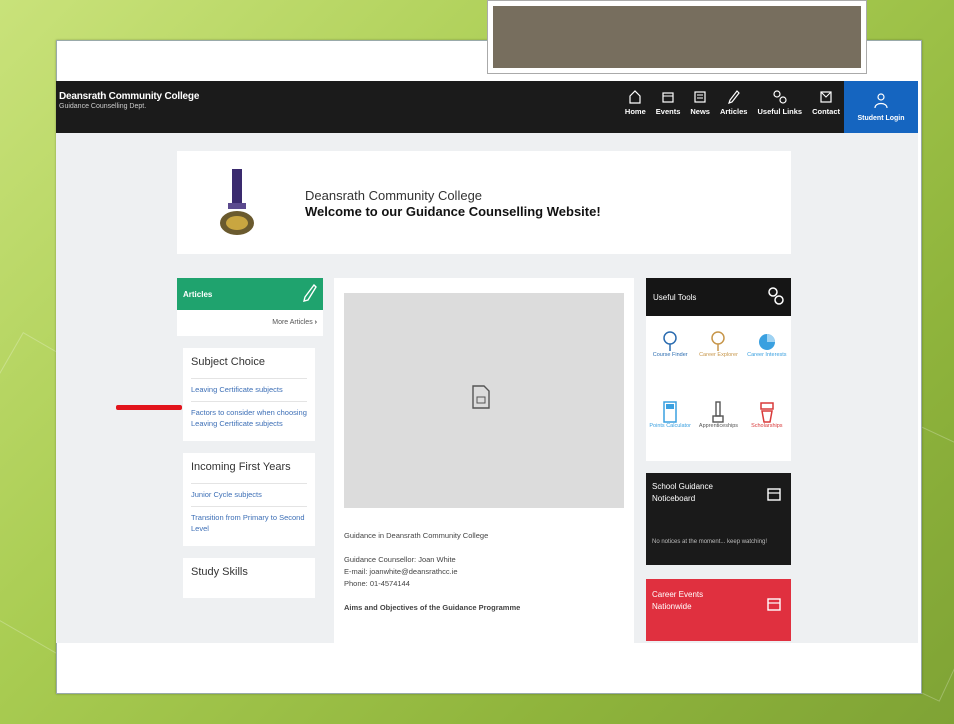 This screenshot has width=954, height=724. Describe the element at coordinates (228, 362) in the screenshot. I see `section-title: Subject Choice` at that location.